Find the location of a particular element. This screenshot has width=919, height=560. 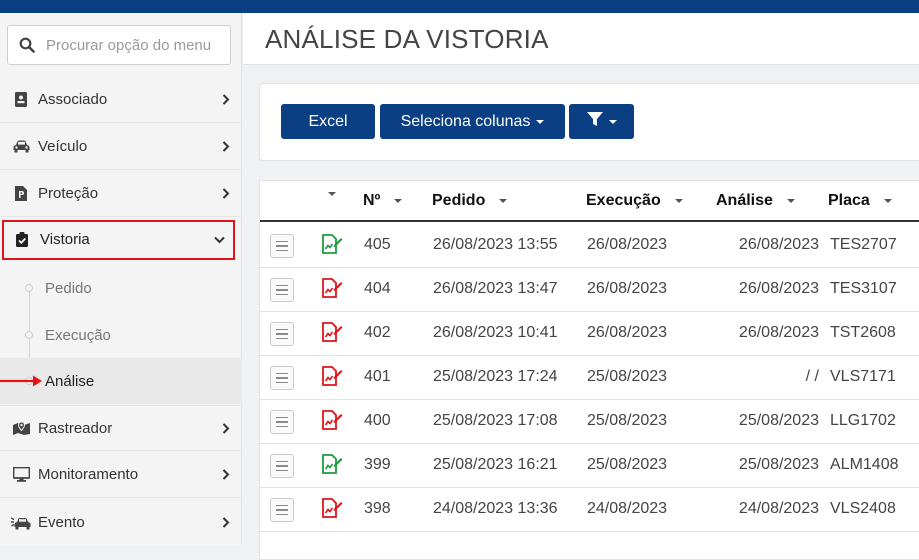

column-header-placa: Placa is located at coordinates (860, 201).